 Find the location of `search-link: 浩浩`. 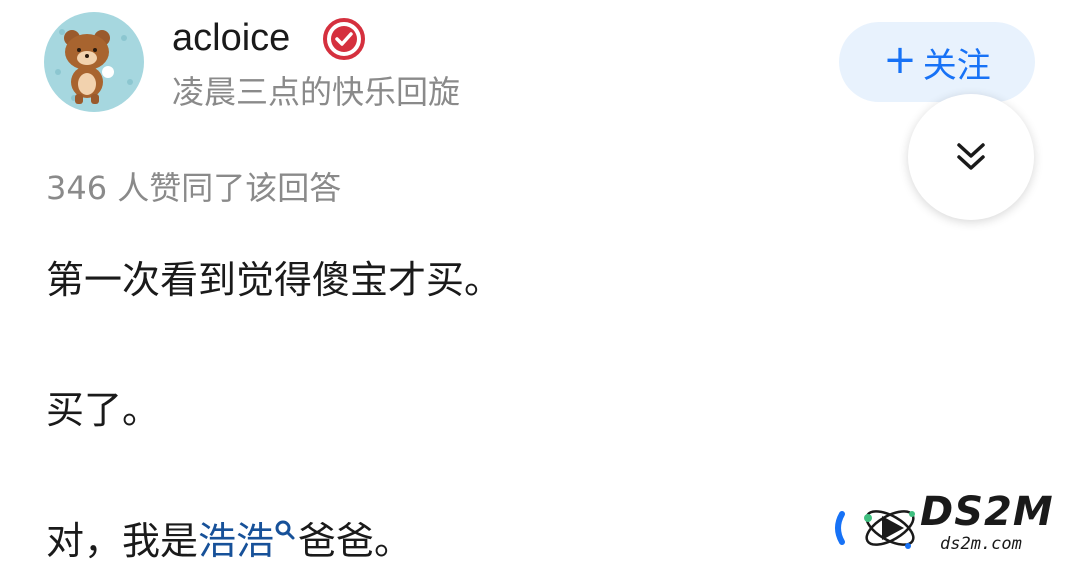

search-link: 浩浩 is located at coordinates (248, 541).